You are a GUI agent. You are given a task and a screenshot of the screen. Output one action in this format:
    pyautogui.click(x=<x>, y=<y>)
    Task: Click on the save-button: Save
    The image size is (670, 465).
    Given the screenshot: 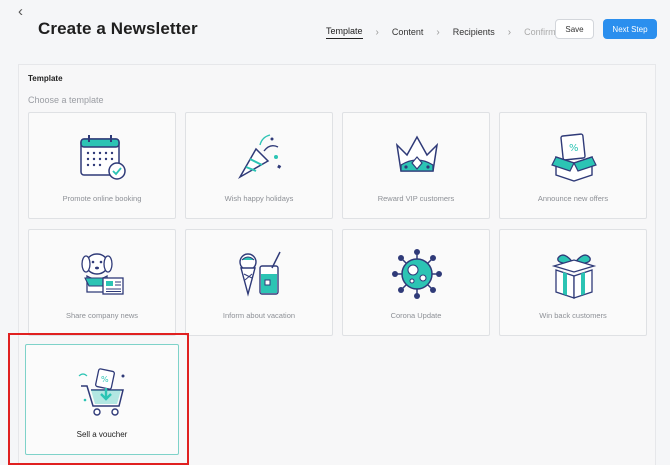 What is the action you would take?
    pyautogui.click(x=574, y=29)
    